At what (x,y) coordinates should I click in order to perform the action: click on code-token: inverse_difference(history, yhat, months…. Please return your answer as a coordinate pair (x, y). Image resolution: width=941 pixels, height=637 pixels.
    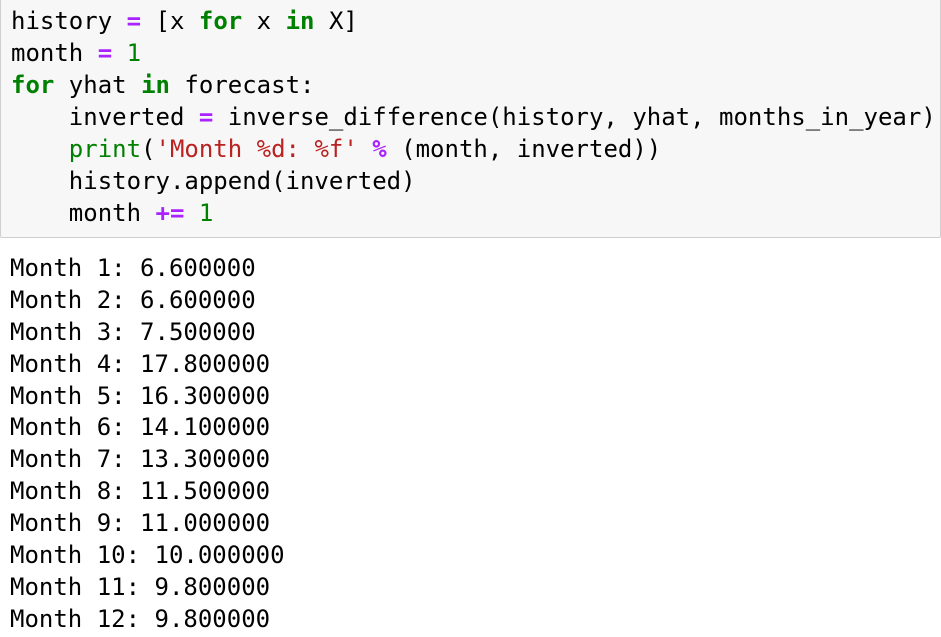
    Looking at the image, I should click on (581, 117).